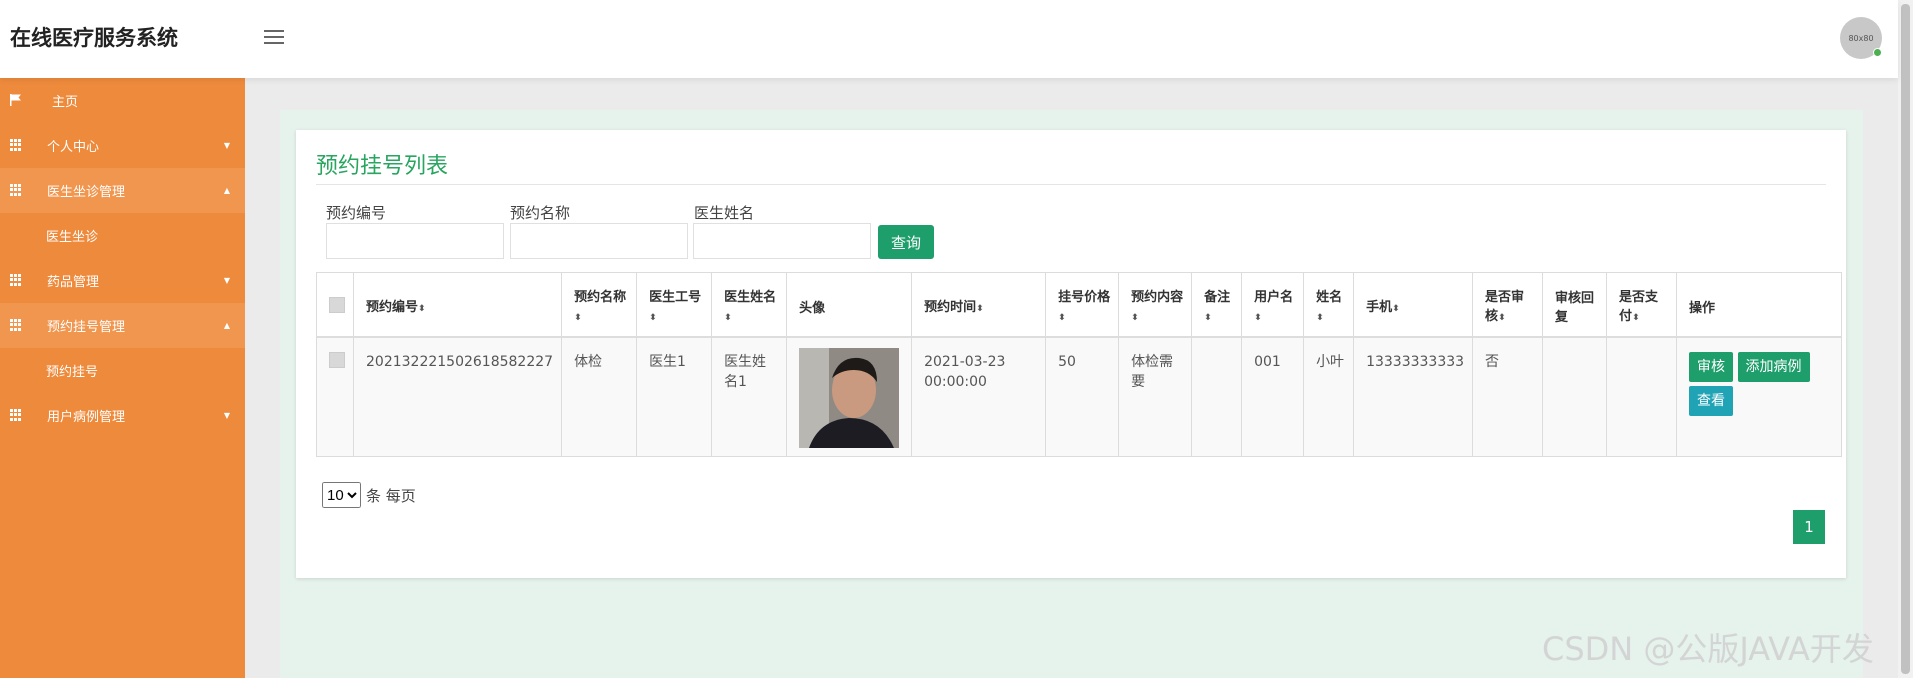 The height and width of the screenshot is (678, 1913). I want to click on cell-doctor-no: 医生1, so click(674, 396).